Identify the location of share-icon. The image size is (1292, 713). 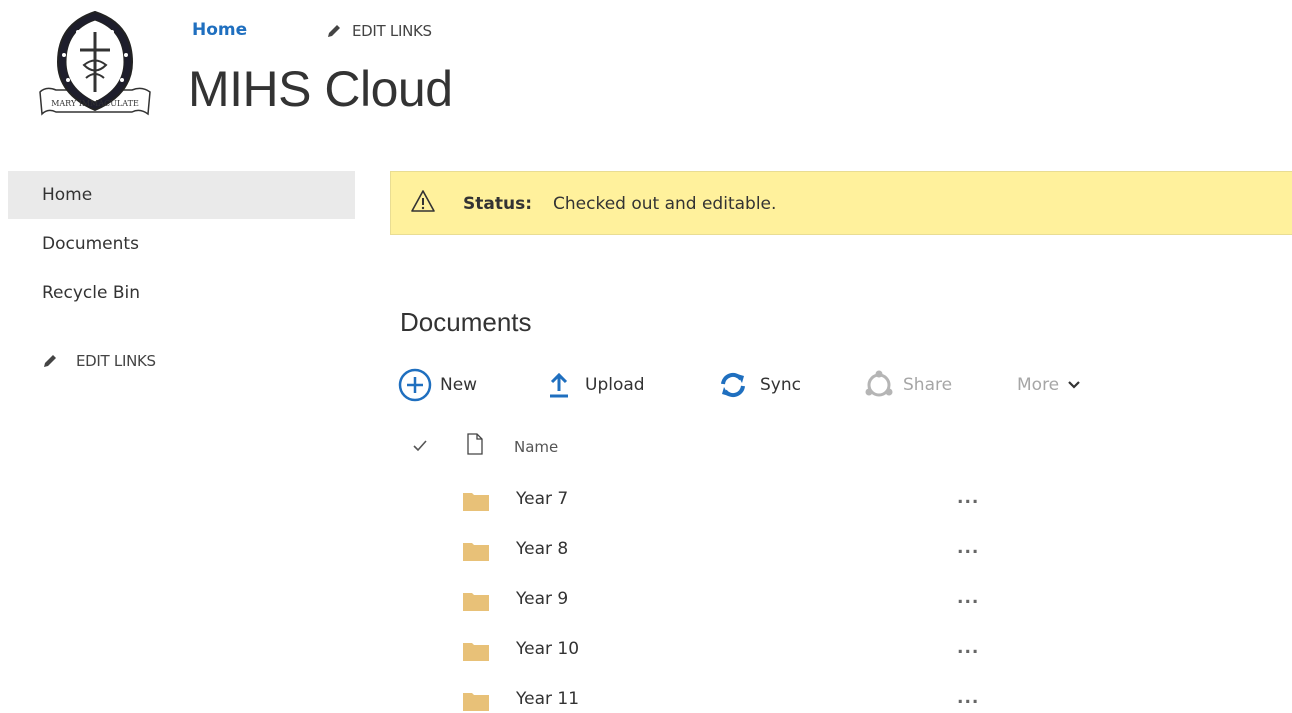
(879, 383).